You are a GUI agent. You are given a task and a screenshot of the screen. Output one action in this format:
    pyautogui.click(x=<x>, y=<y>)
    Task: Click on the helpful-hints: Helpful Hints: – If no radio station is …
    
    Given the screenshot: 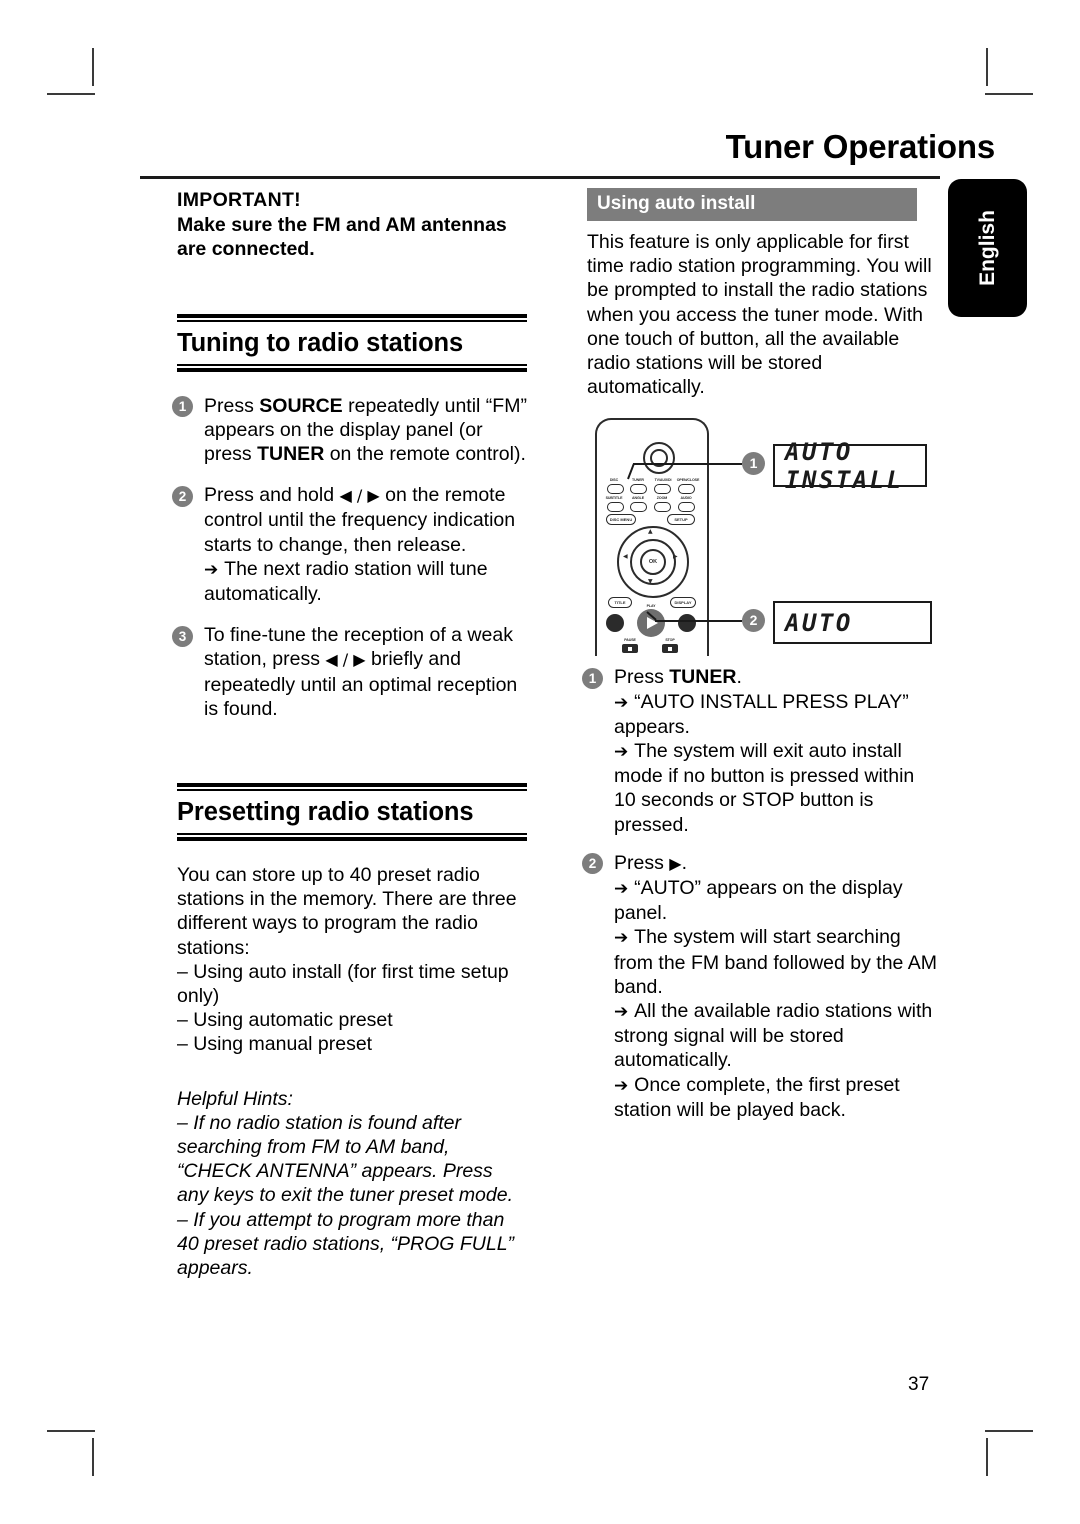 What is the action you would take?
    pyautogui.click(x=352, y=1184)
    